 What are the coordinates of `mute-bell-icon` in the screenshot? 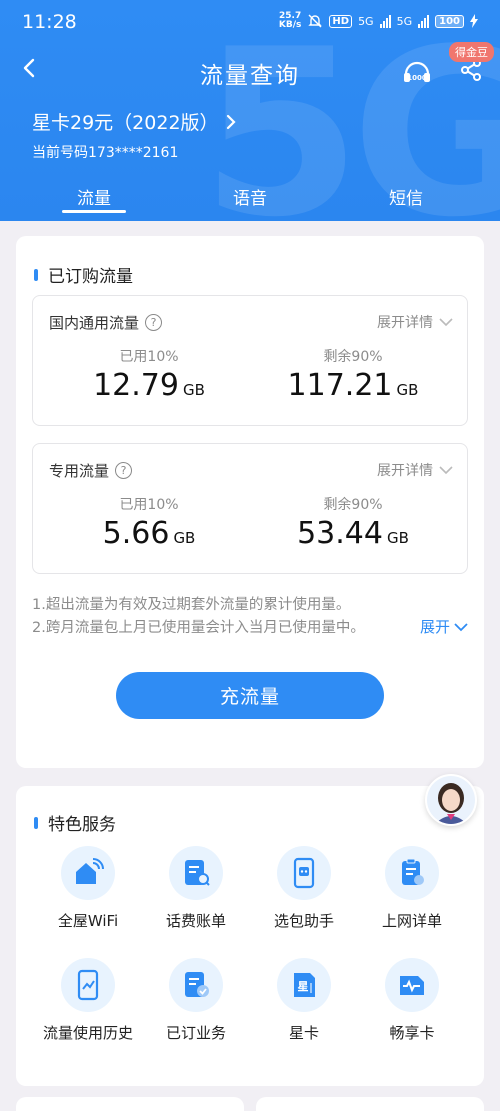 It's located at (315, 21).